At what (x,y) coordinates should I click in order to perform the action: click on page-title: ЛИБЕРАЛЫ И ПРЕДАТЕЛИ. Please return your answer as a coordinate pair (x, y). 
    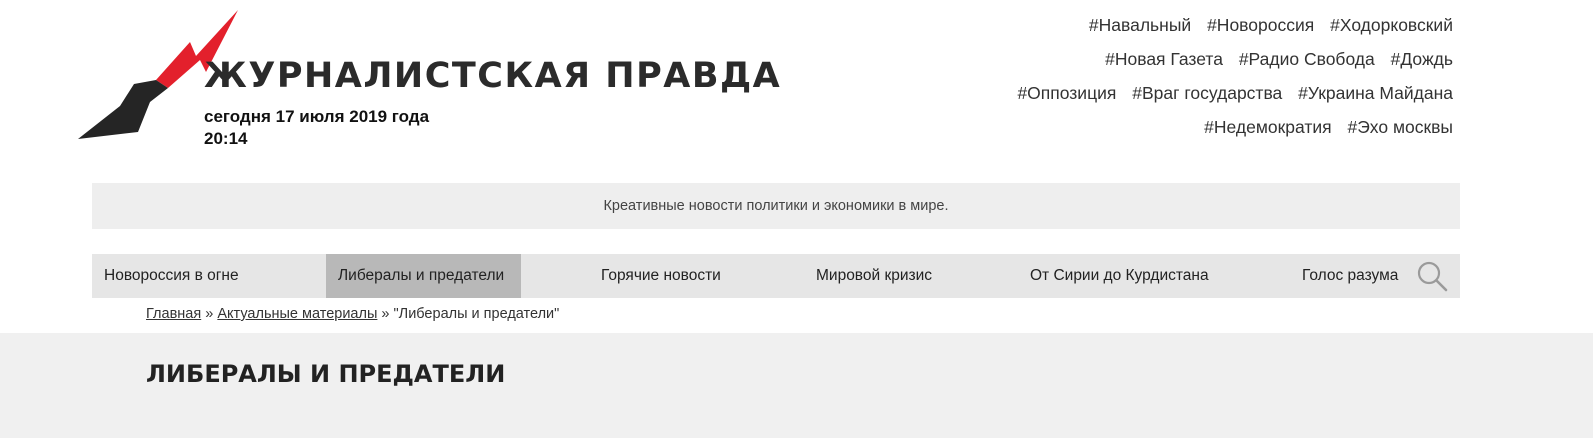
    Looking at the image, I should click on (326, 374).